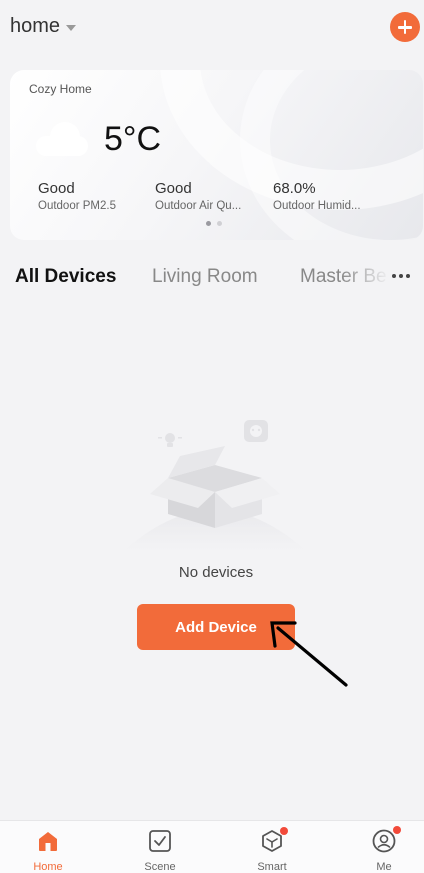 Image resolution: width=424 pixels, height=873 pixels. Describe the element at coordinates (384, 867) in the screenshot. I see `nav-label: Me` at that location.